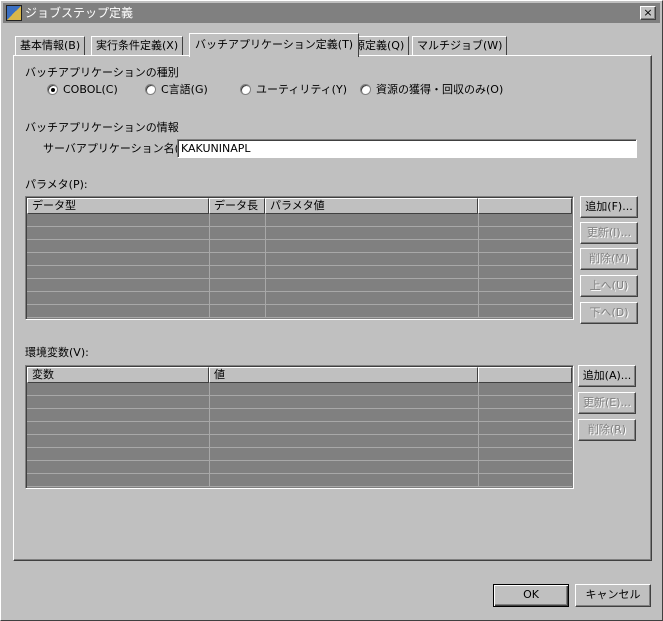 The width and height of the screenshot is (663, 621). What do you see at coordinates (440, 89) in the screenshot?
I see `radio-resource-only-label: 資源の獲得・回収のみ(O)` at bounding box center [440, 89].